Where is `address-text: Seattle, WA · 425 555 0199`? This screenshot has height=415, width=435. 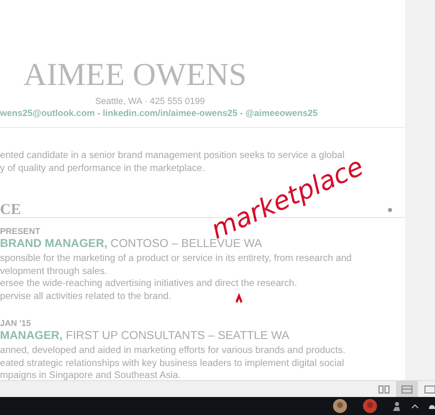
address-text: Seattle, WA · 425 555 0199 is located at coordinates (150, 101).